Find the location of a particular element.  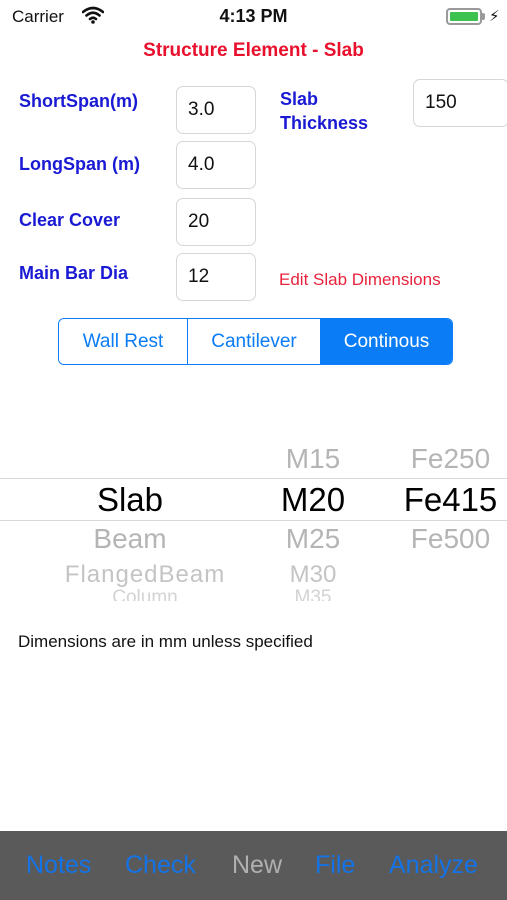

main-bar-dia-label: Main Bar Dia is located at coordinates (74, 273).